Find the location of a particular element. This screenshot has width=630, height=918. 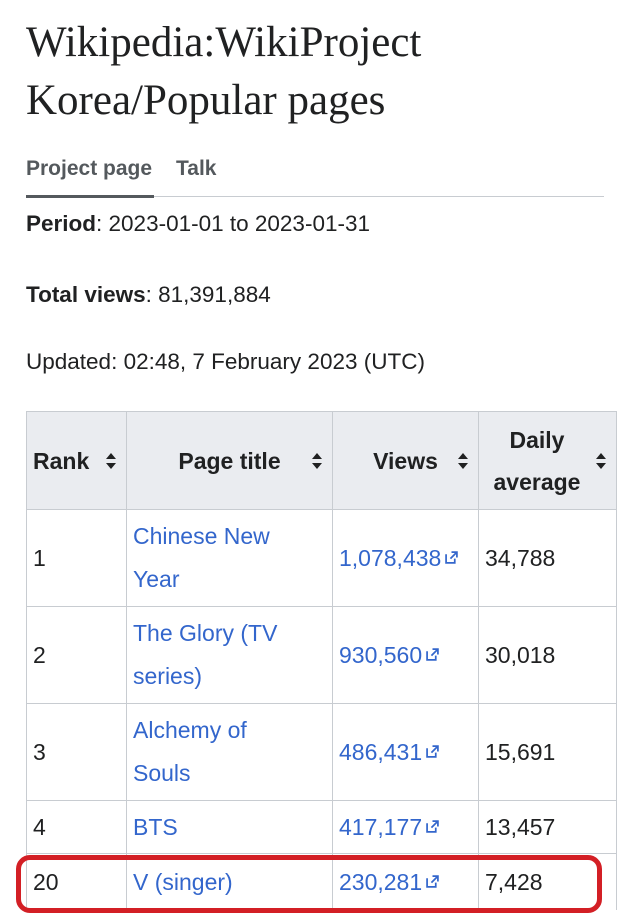

page-link: BTS is located at coordinates (155, 827).